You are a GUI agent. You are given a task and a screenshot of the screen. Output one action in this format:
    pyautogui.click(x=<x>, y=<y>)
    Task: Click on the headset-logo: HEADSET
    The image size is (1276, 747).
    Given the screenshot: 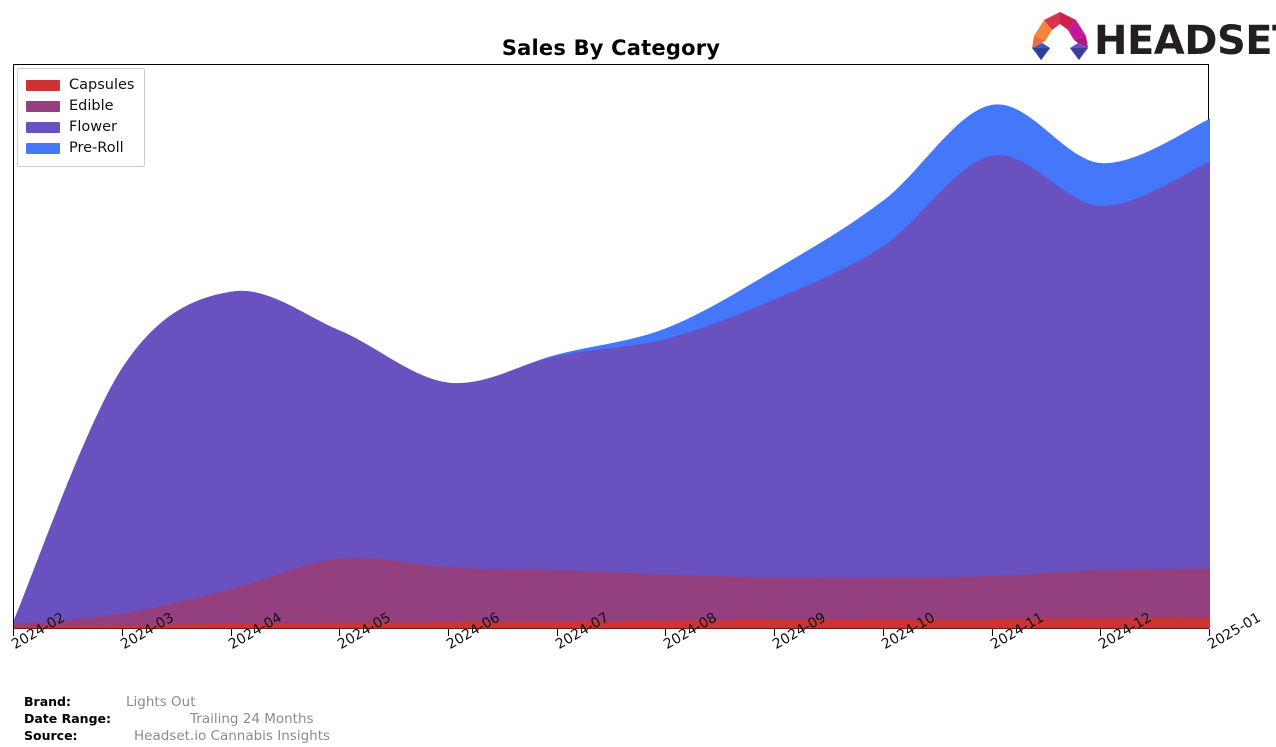 What is the action you would take?
    pyautogui.click(x=1152, y=37)
    